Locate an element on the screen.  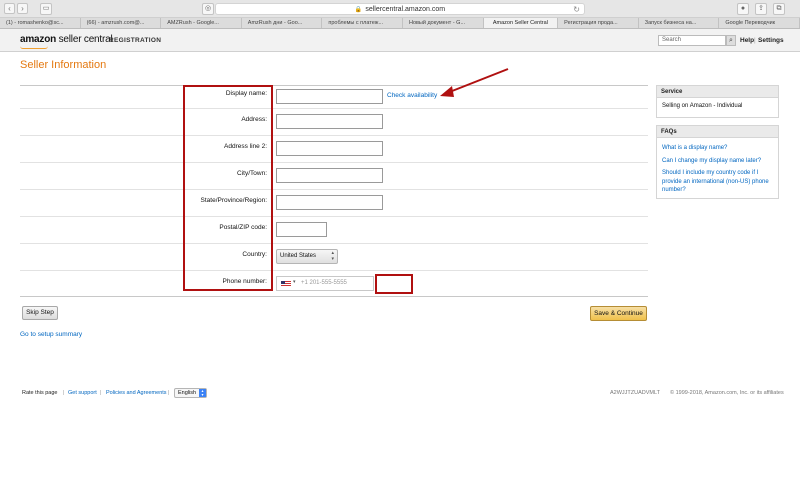
language-value: English is located at coordinates (187, 393).